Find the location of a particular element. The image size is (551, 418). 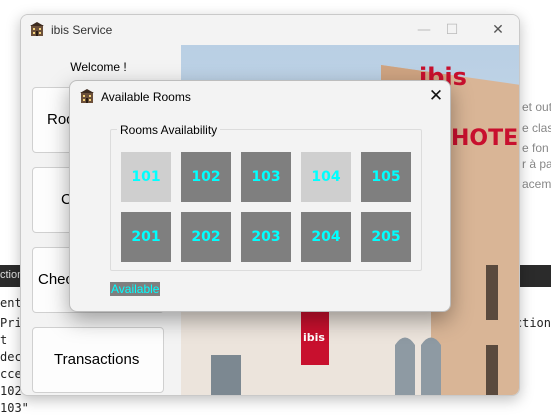

background-text: e fon is located at coordinates (535, 148).